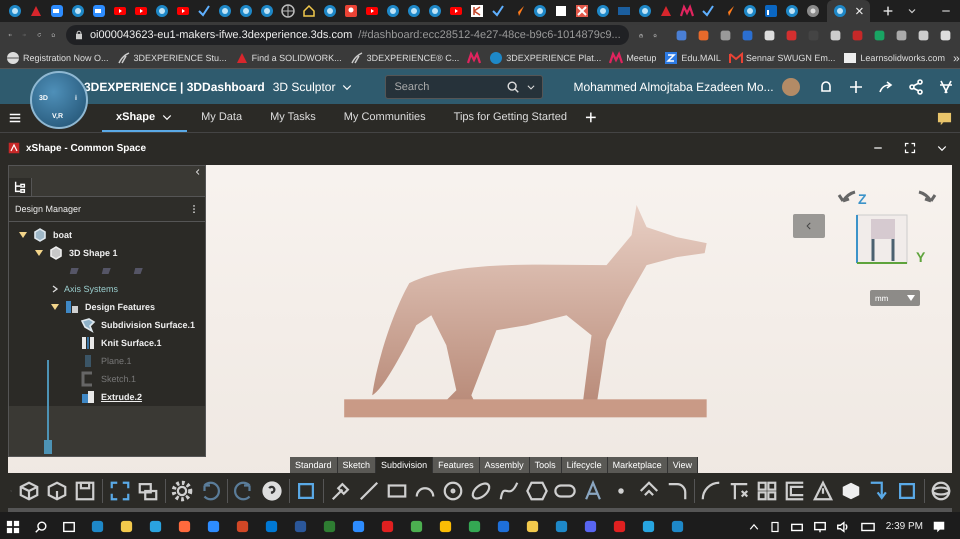 This screenshot has height=539, width=960. Describe the element at coordinates (692, 58) in the screenshot. I see `bookmark: Edu.MAIL` at that location.